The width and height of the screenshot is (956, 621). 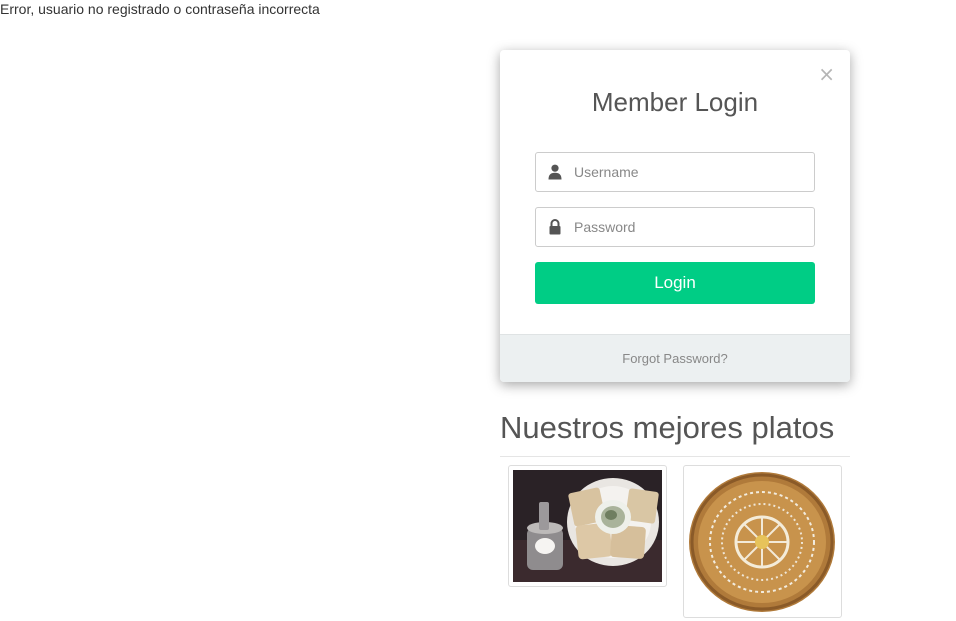 I want to click on modal-title: Member Login, so click(x=675, y=102).